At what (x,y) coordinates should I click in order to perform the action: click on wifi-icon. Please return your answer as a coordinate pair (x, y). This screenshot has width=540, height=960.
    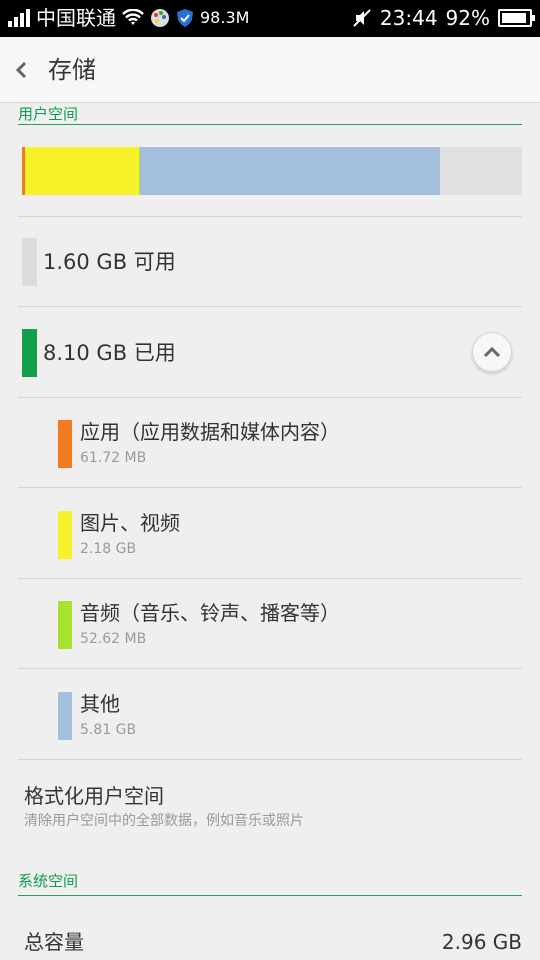
    Looking at the image, I should click on (133, 17).